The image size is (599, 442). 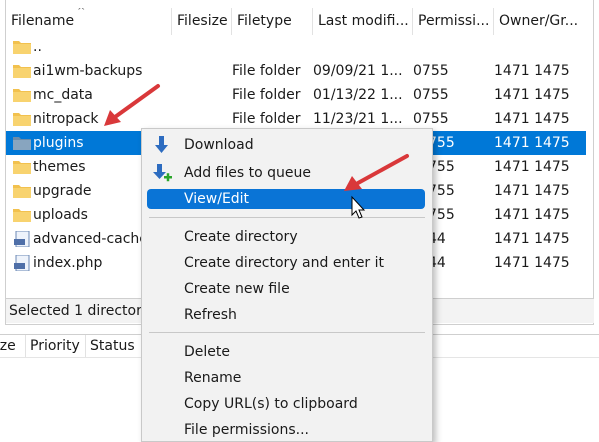 What do you see at coordinates (202, 21) in the screenshot?
I see `column-header-filesize: Filesize` at bounding box center [202, 21].